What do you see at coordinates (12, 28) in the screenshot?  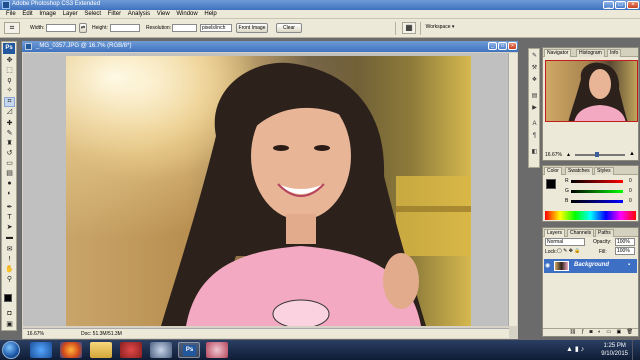 I see `crop-tool-preset-icon: ⌗` at bounding box center [12, 28].